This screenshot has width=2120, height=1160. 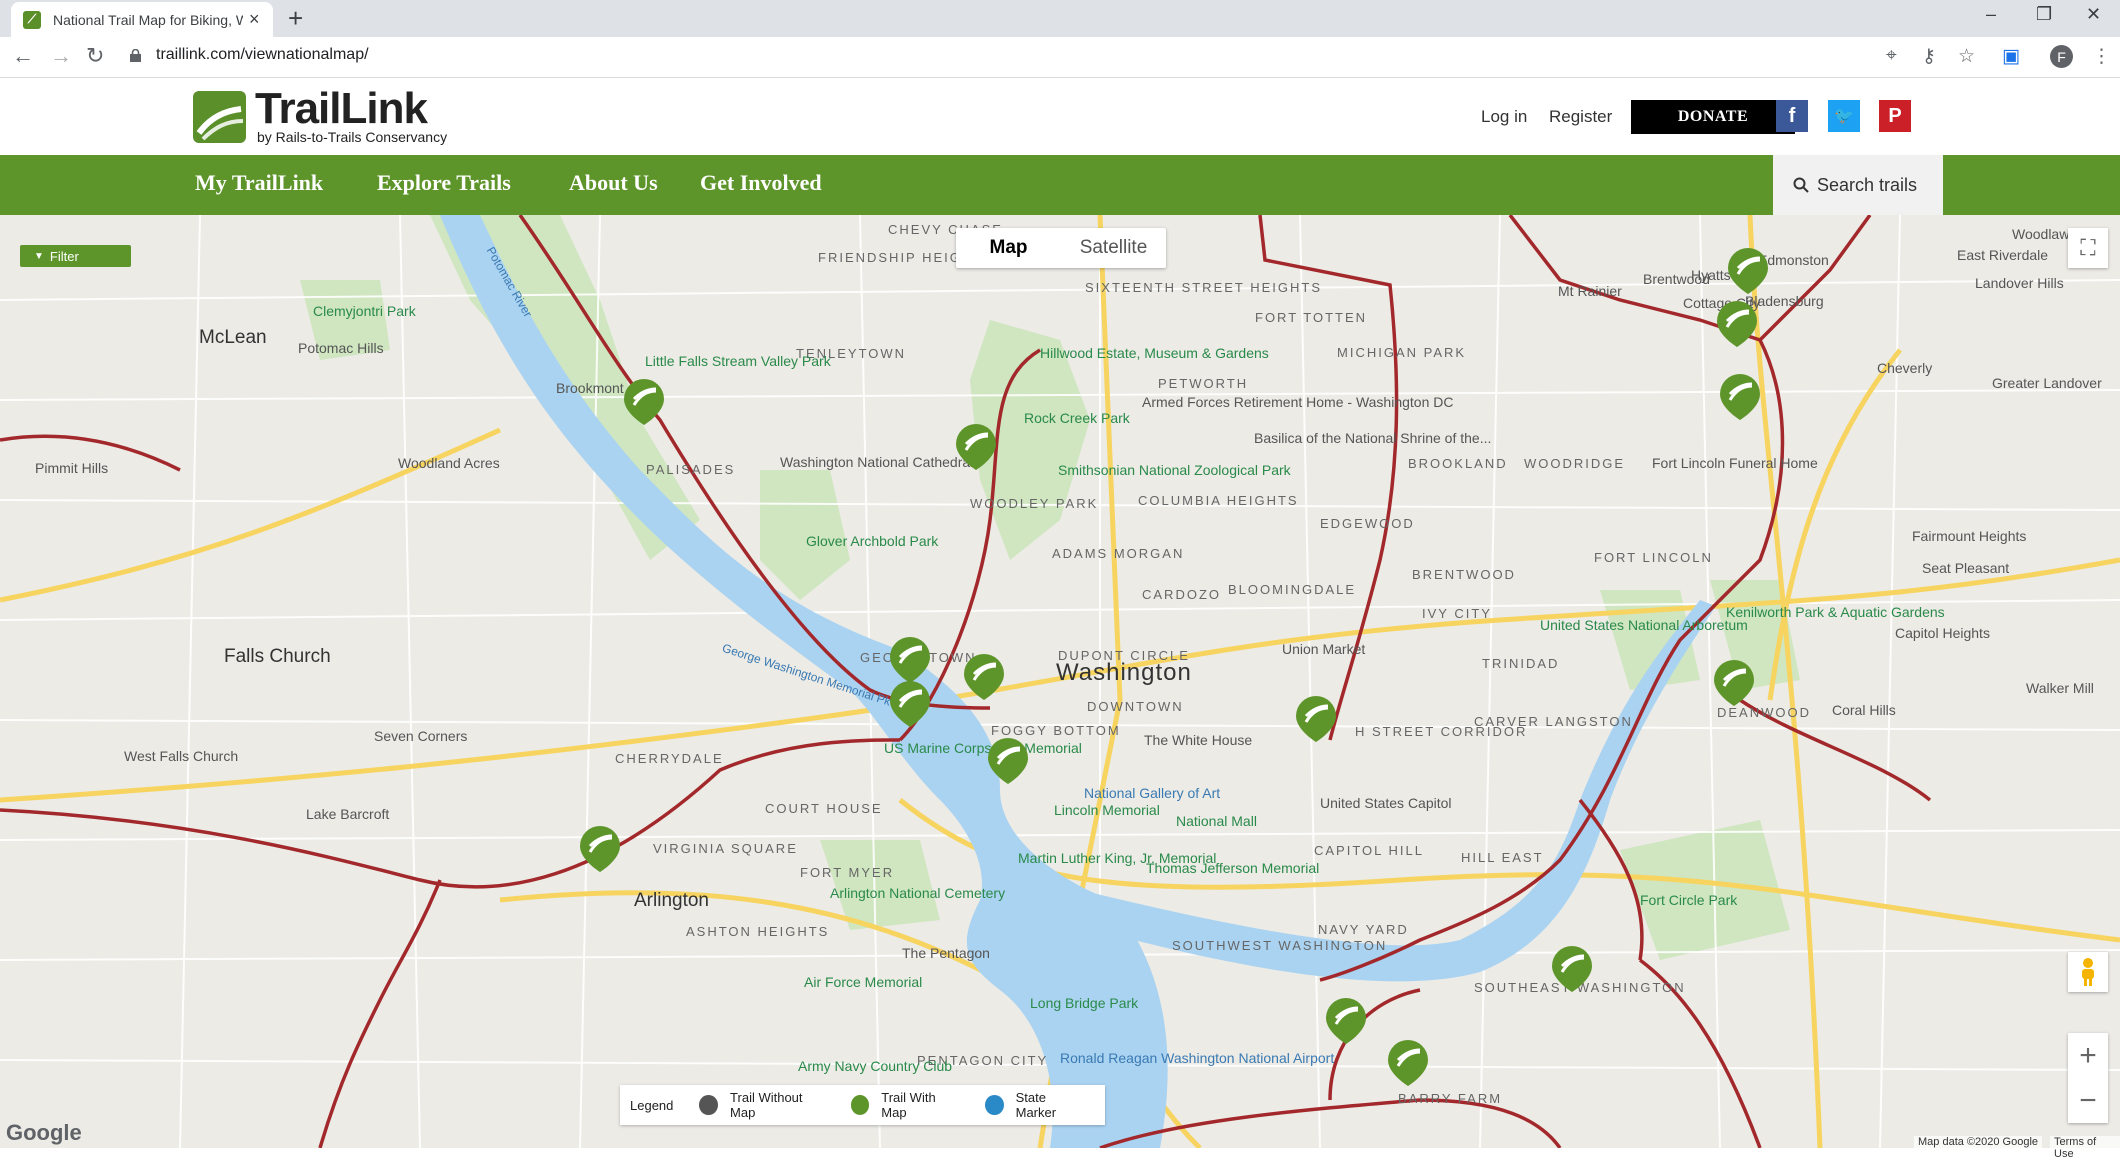 I want to click on map-type-control: Map Satellite, so click(x=1061, y=248).